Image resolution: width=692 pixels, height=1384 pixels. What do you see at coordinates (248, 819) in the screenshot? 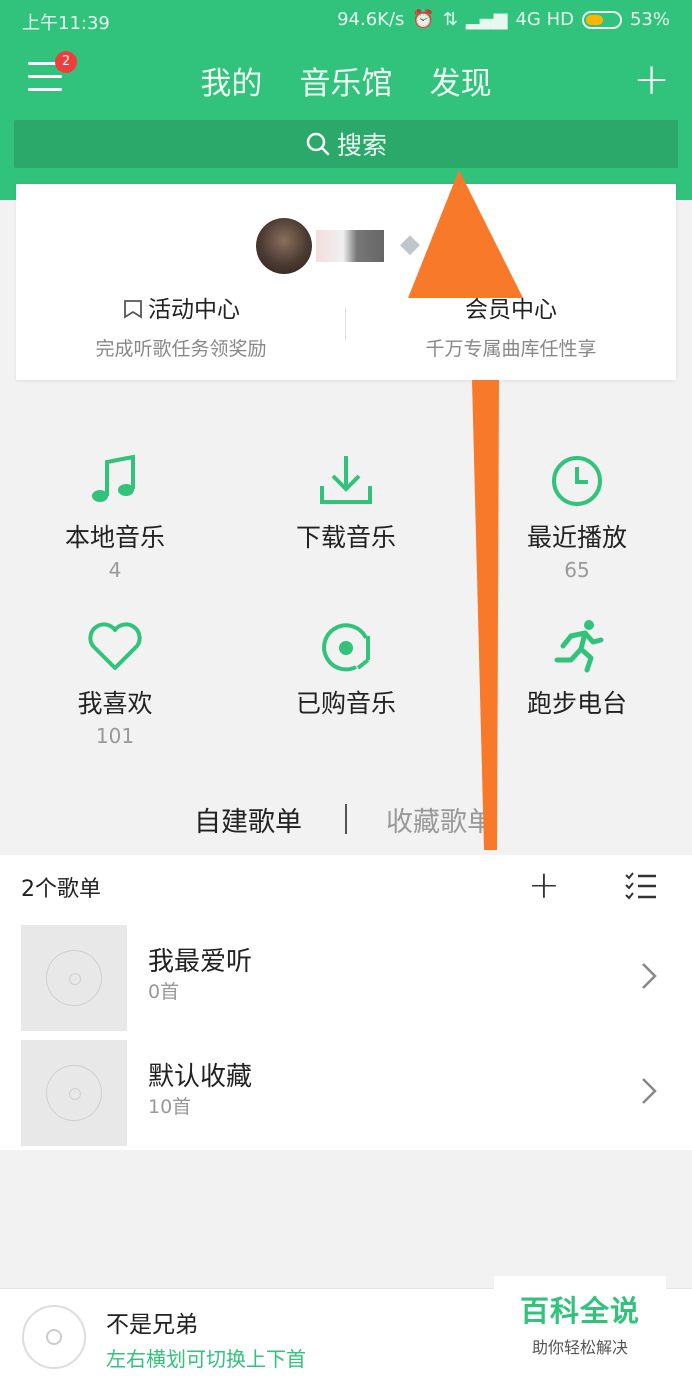
I see `tab-created-playlists: 自建歌单` at bounding box center [248, 819].